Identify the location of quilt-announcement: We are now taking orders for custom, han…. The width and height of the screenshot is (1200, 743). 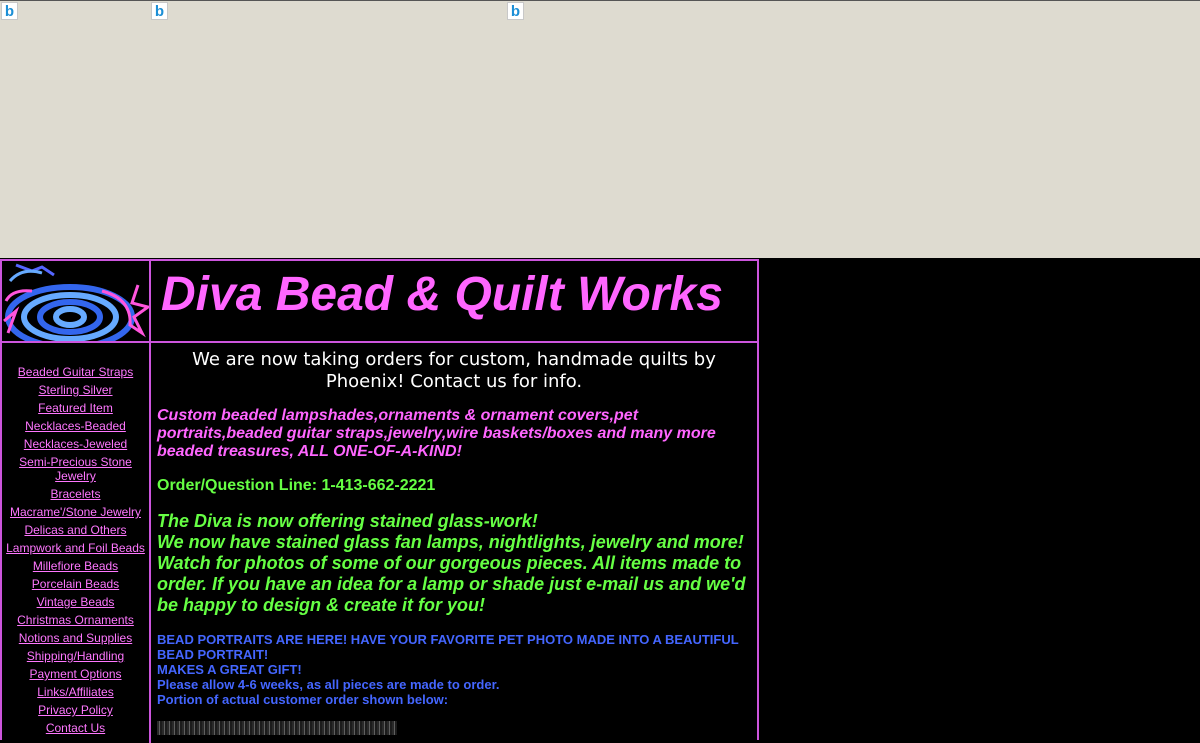
(454, 370).